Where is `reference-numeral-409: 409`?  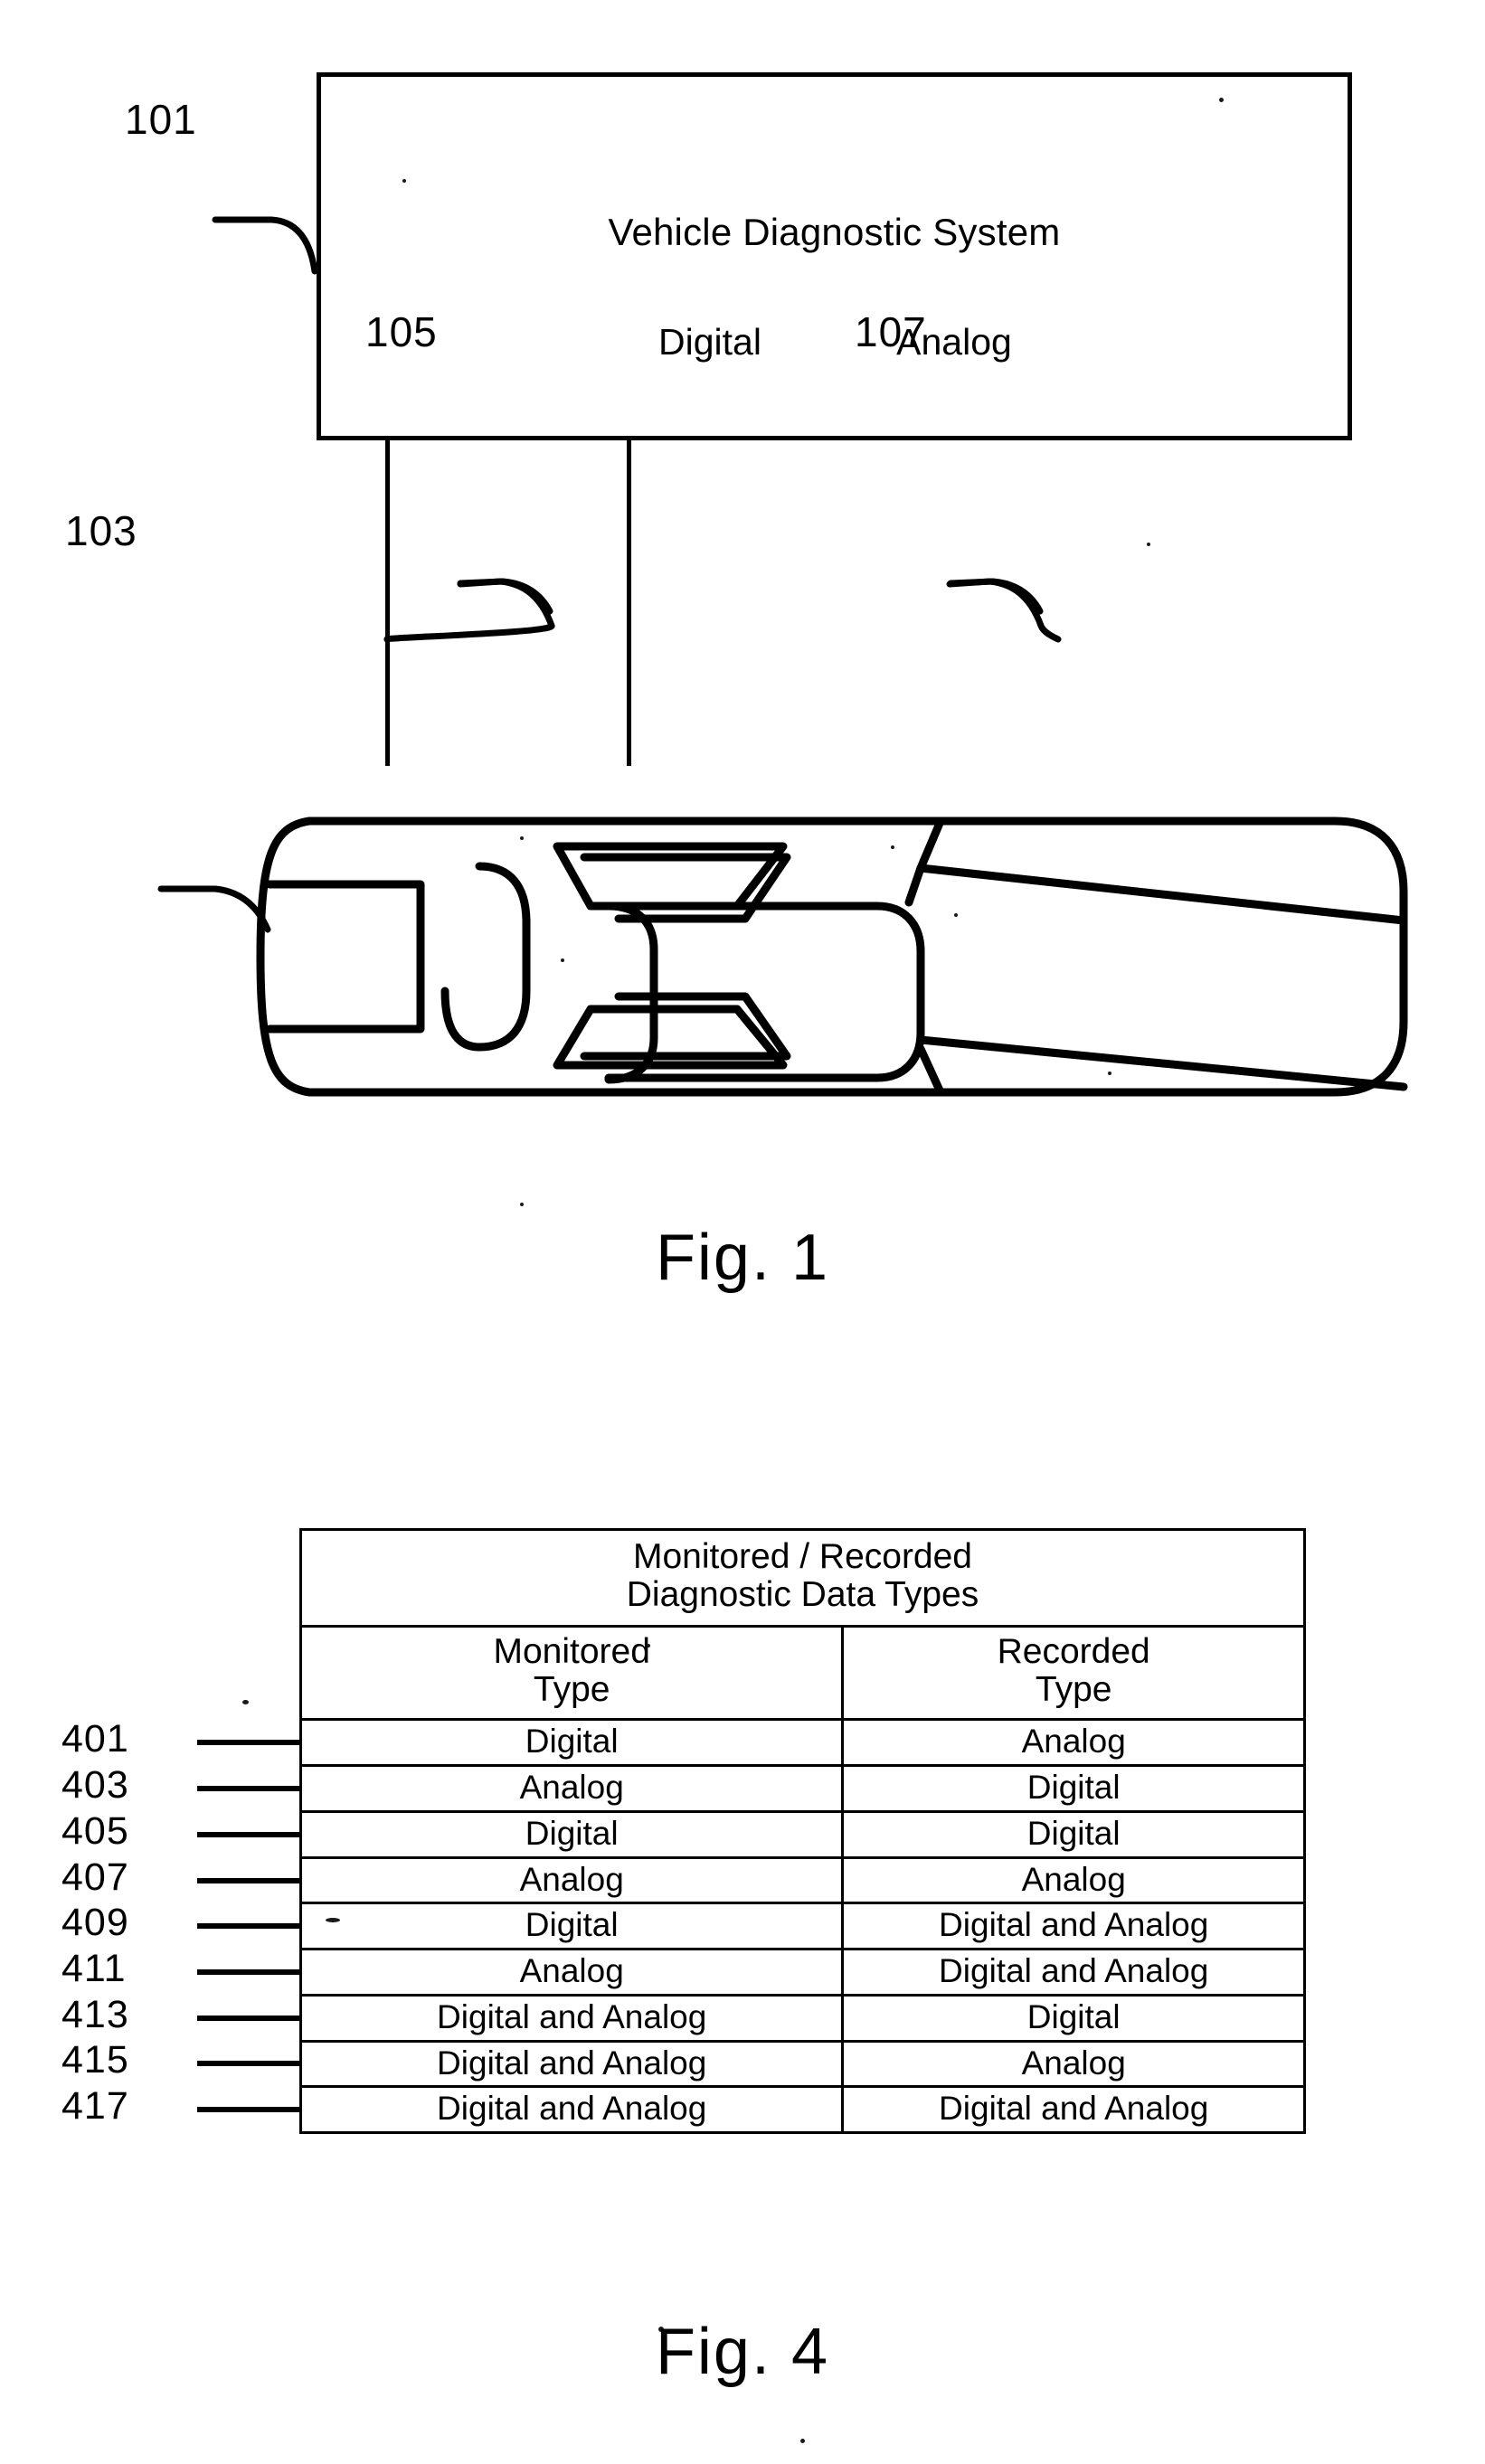
reference-numeral-409: 409 is located at coordinates (95, 1923).